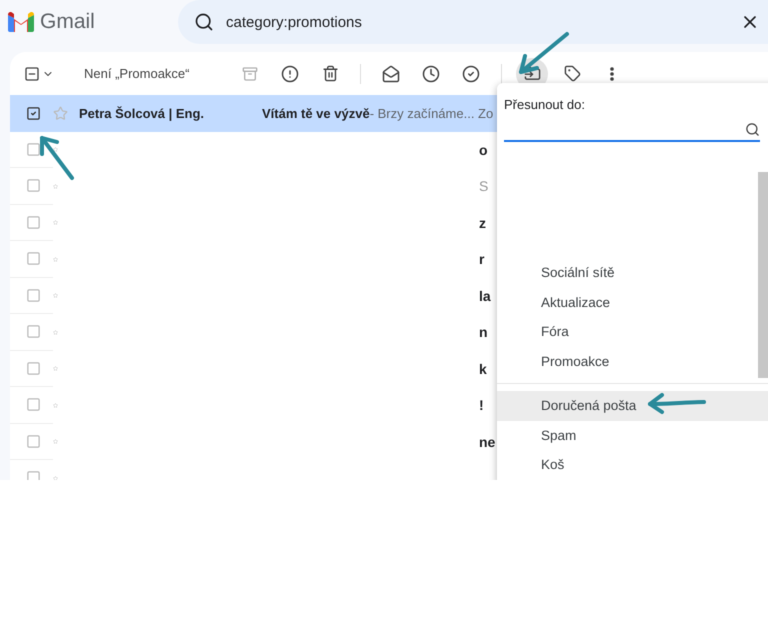 The width and height of the screenshot is (768, 644). What do you see at coordinates (544, 104) in the screenshot?
I see `menu-title: Přesunout do:` at bounding box center [544, 104].